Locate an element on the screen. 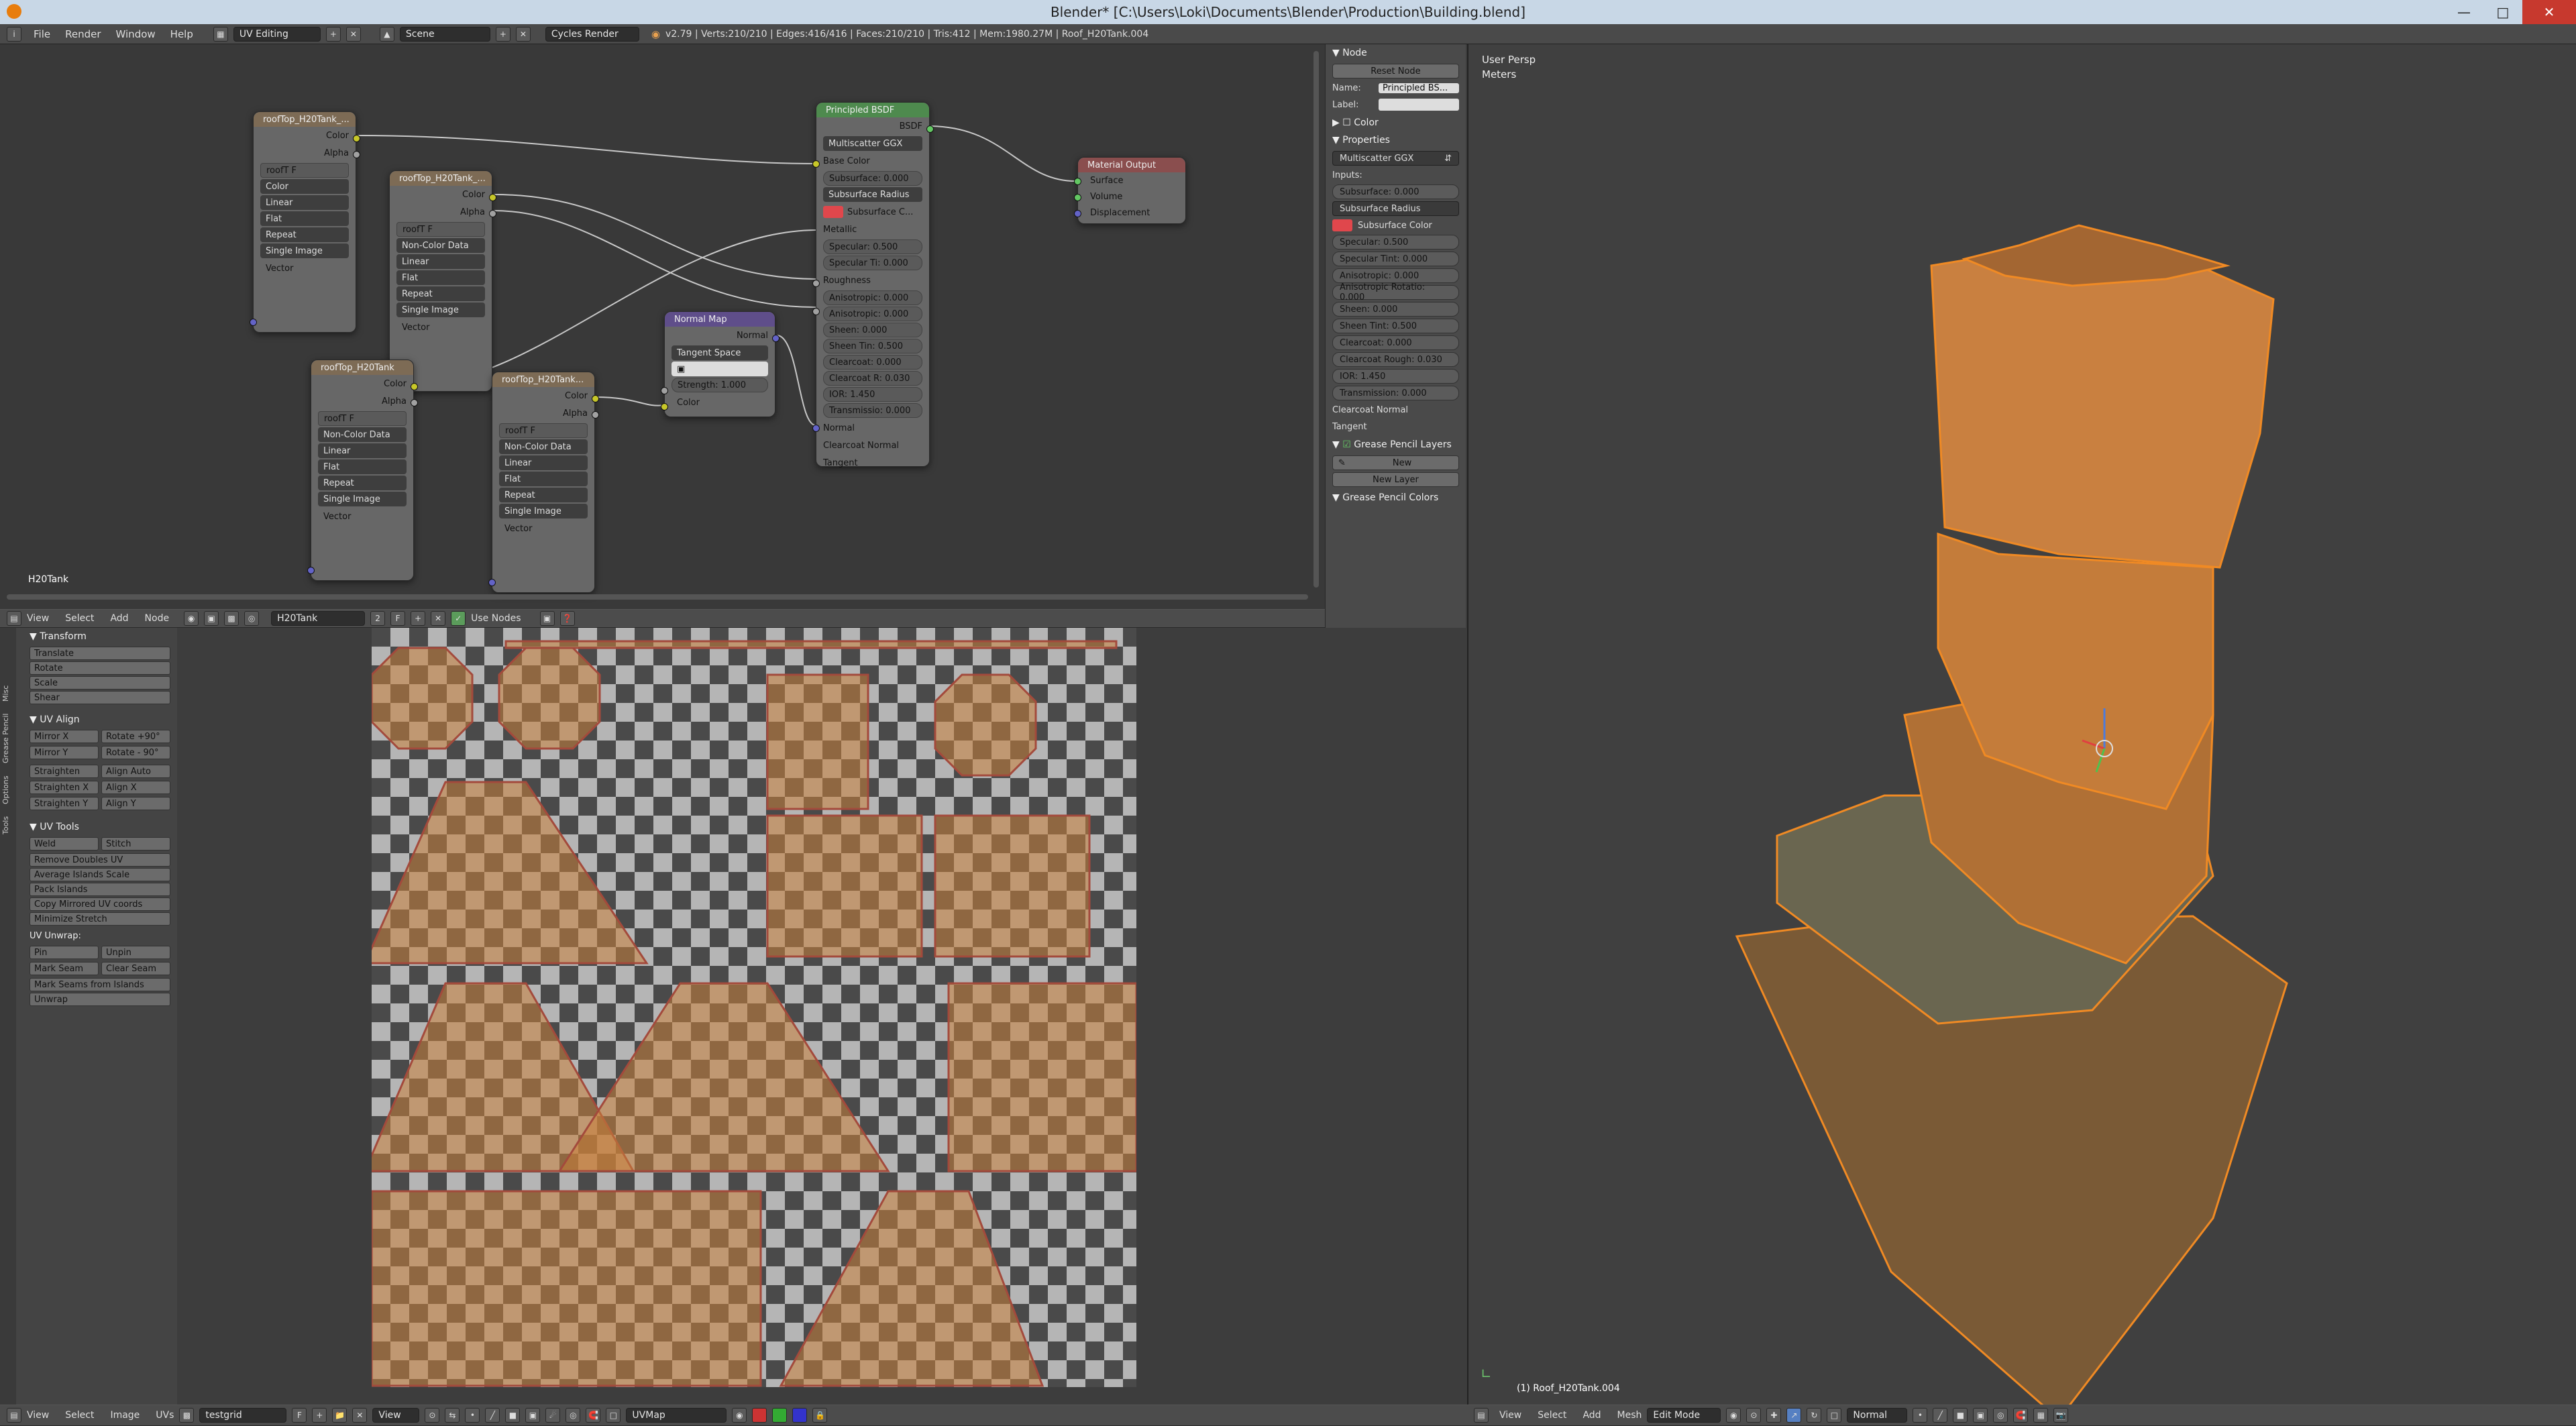  prop-specular-tint: Specular Tint: 0.000 is located at coordinates (1395, 259).